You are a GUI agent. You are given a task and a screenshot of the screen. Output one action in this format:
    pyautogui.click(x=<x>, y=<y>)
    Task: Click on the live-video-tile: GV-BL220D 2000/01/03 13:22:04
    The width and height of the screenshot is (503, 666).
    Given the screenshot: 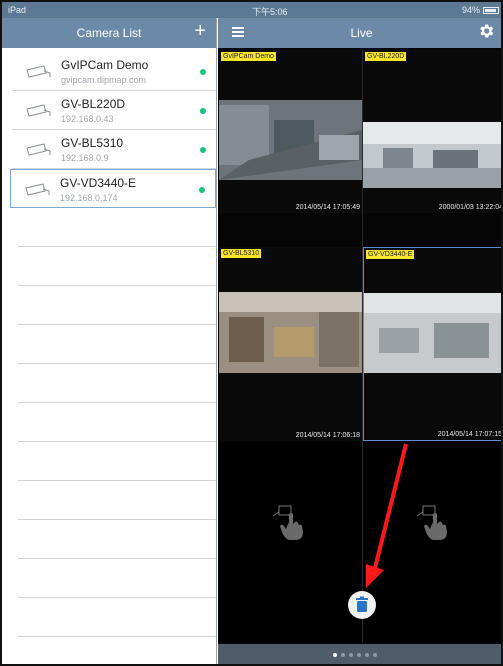 What is the action you would take?
    pyautogui.click(x=433, y=131)
    